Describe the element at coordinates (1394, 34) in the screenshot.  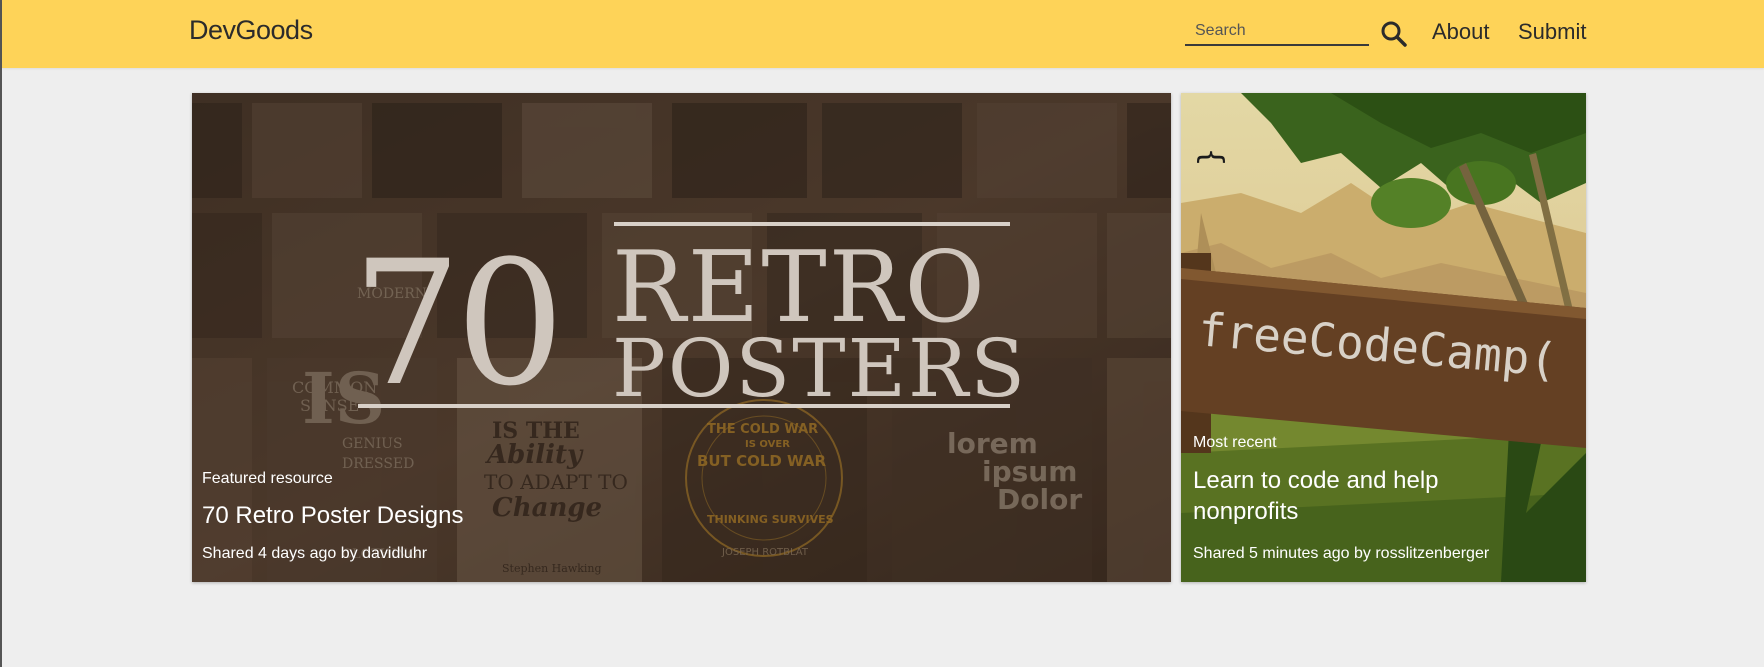
I see `search-icon` at that location.